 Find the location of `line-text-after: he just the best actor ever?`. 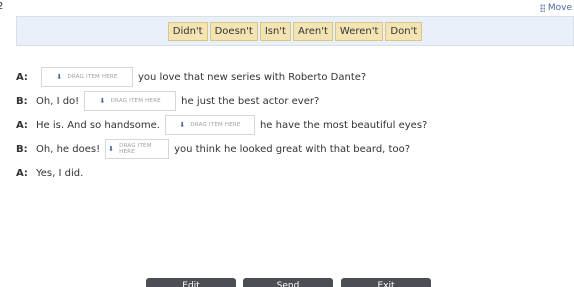

line-text-after: he just the best actor ever? is located at coordinates (250, 101).